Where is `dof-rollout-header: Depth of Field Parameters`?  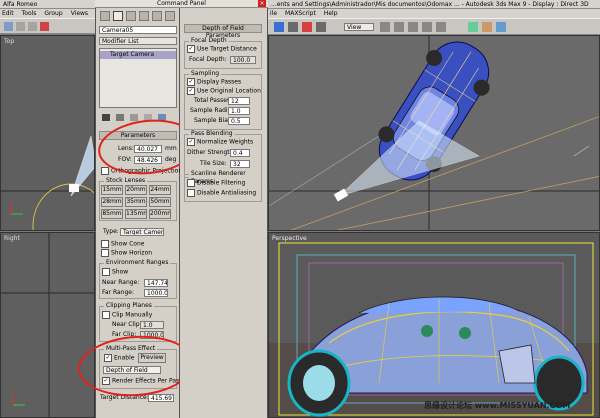
dof-rollout-header: Depth of Field Parameters is located at coordinates (223, 31).